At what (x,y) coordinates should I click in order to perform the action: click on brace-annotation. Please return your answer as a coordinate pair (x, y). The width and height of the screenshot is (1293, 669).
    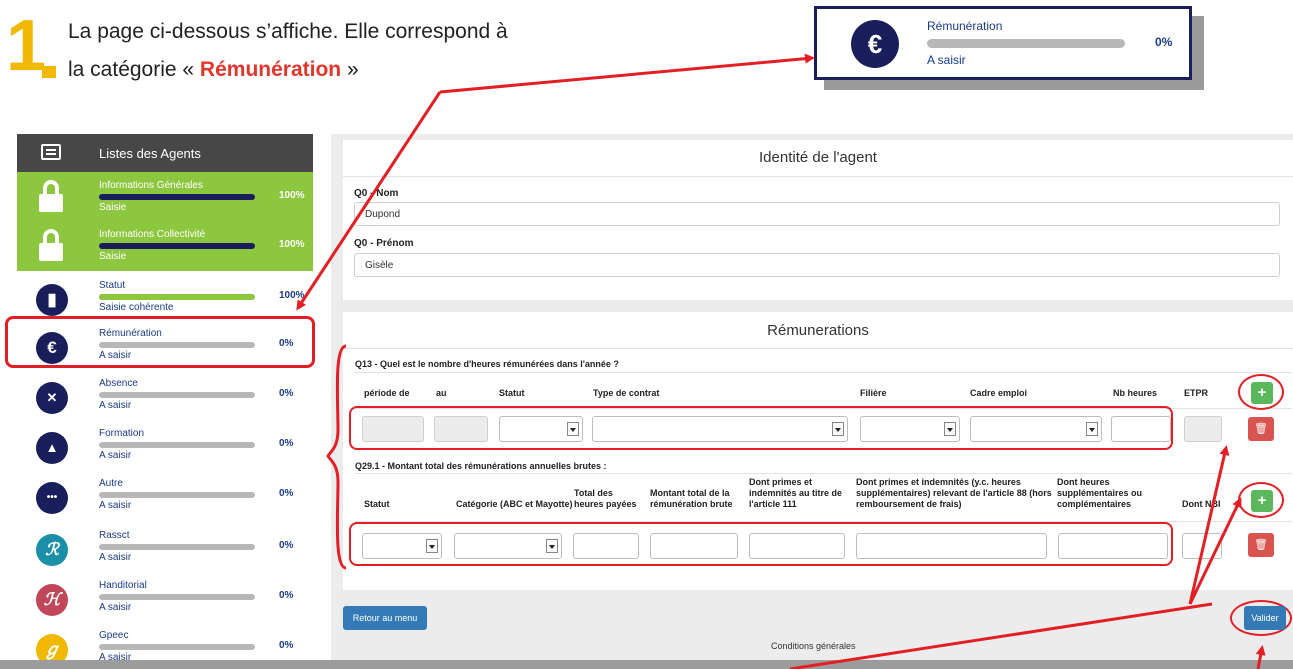
    Looking at the image, I should click on (336, 457).